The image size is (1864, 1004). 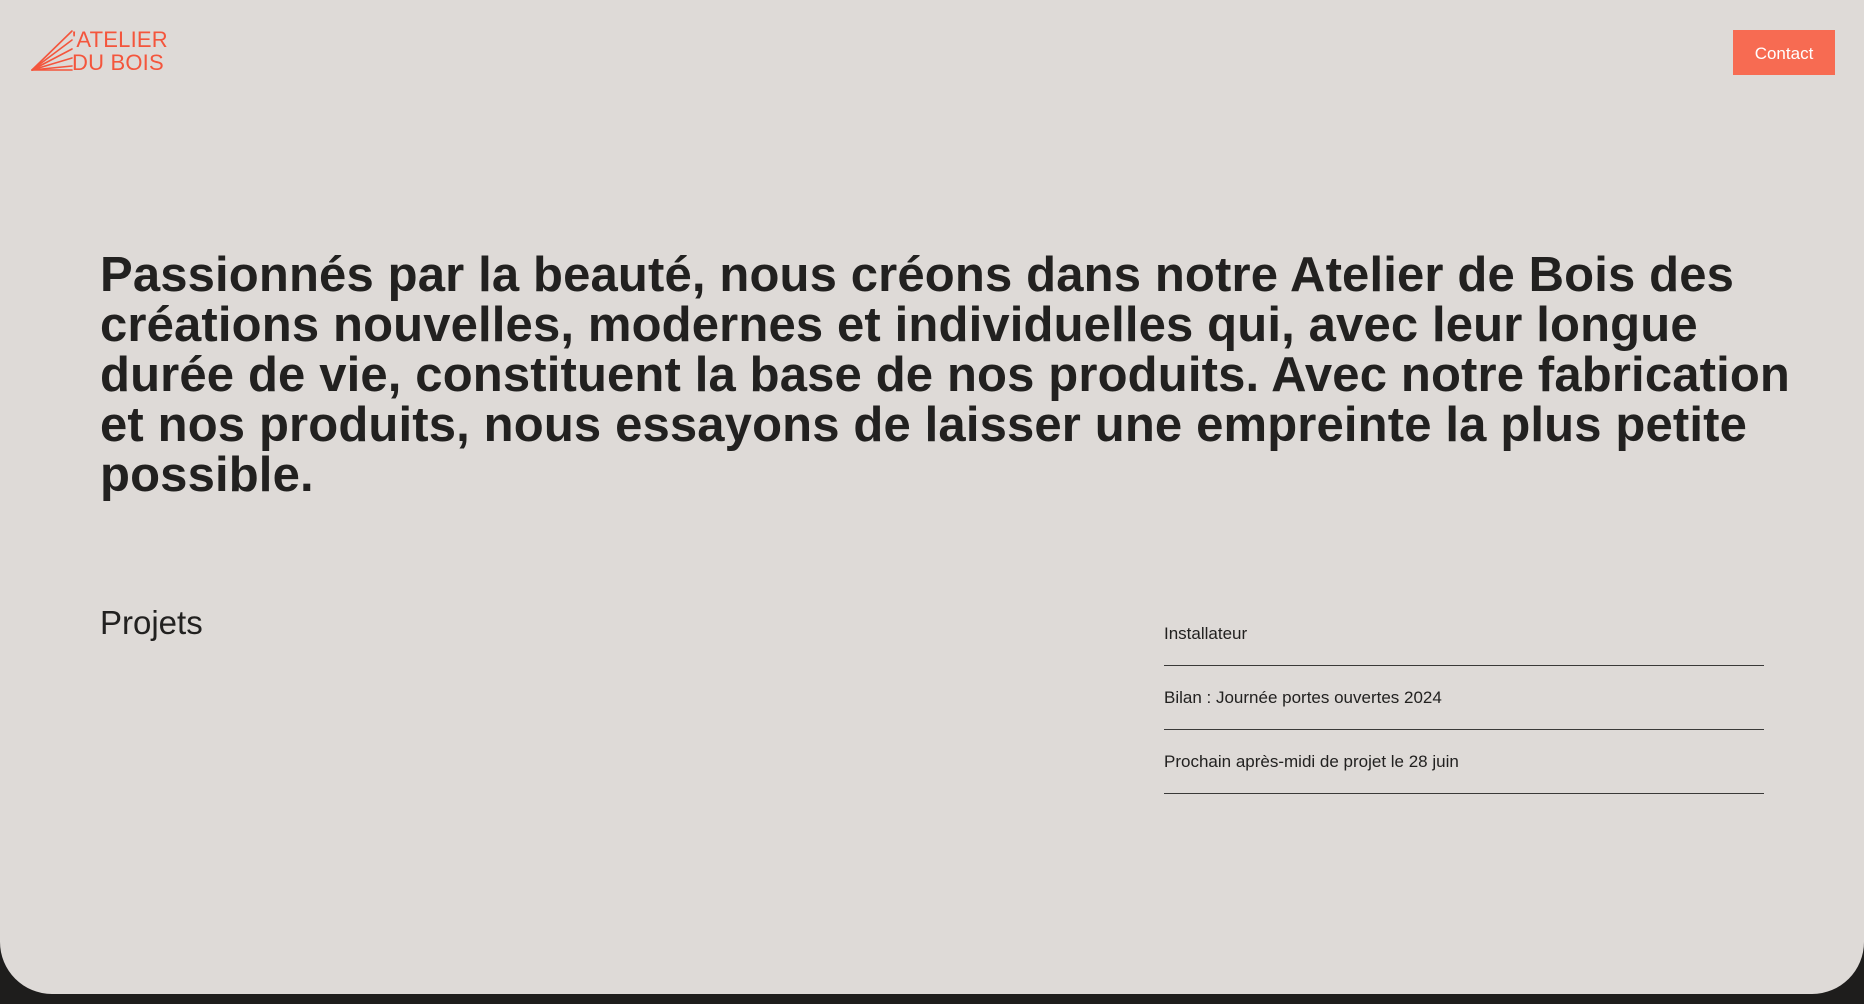 I want to click on logo-line-2: DU BOIS, so click(x=118, y=62).